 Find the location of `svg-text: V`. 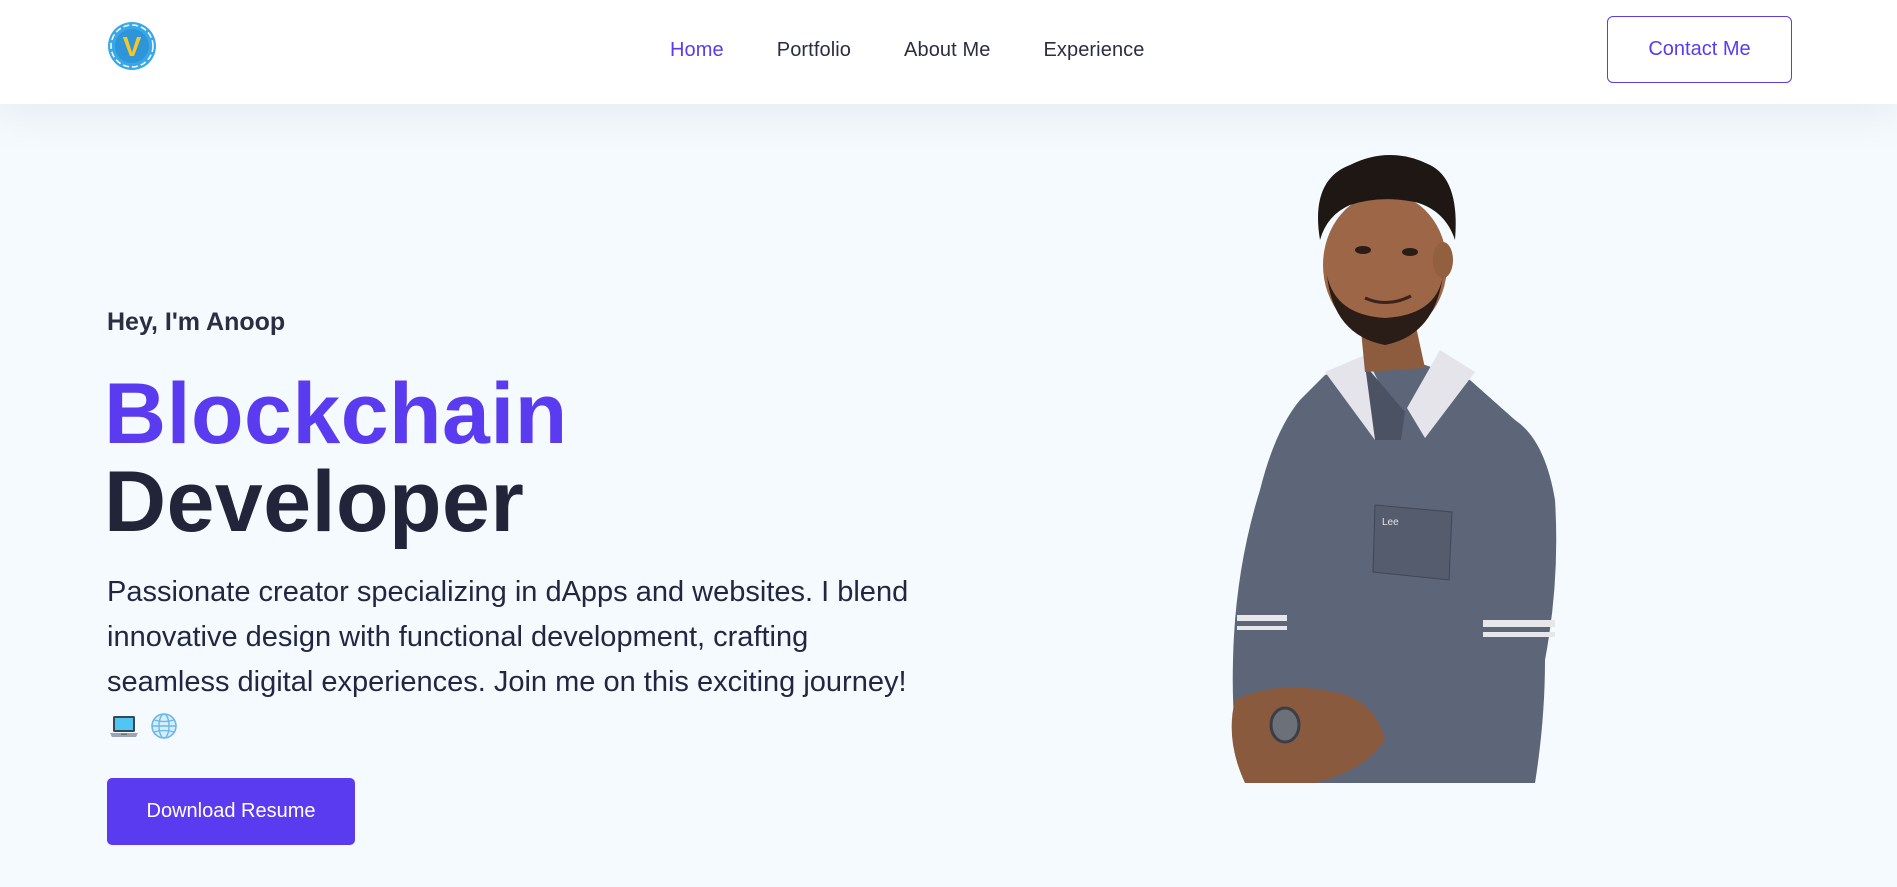

svg-text: V is located at coordinates (132, 46).